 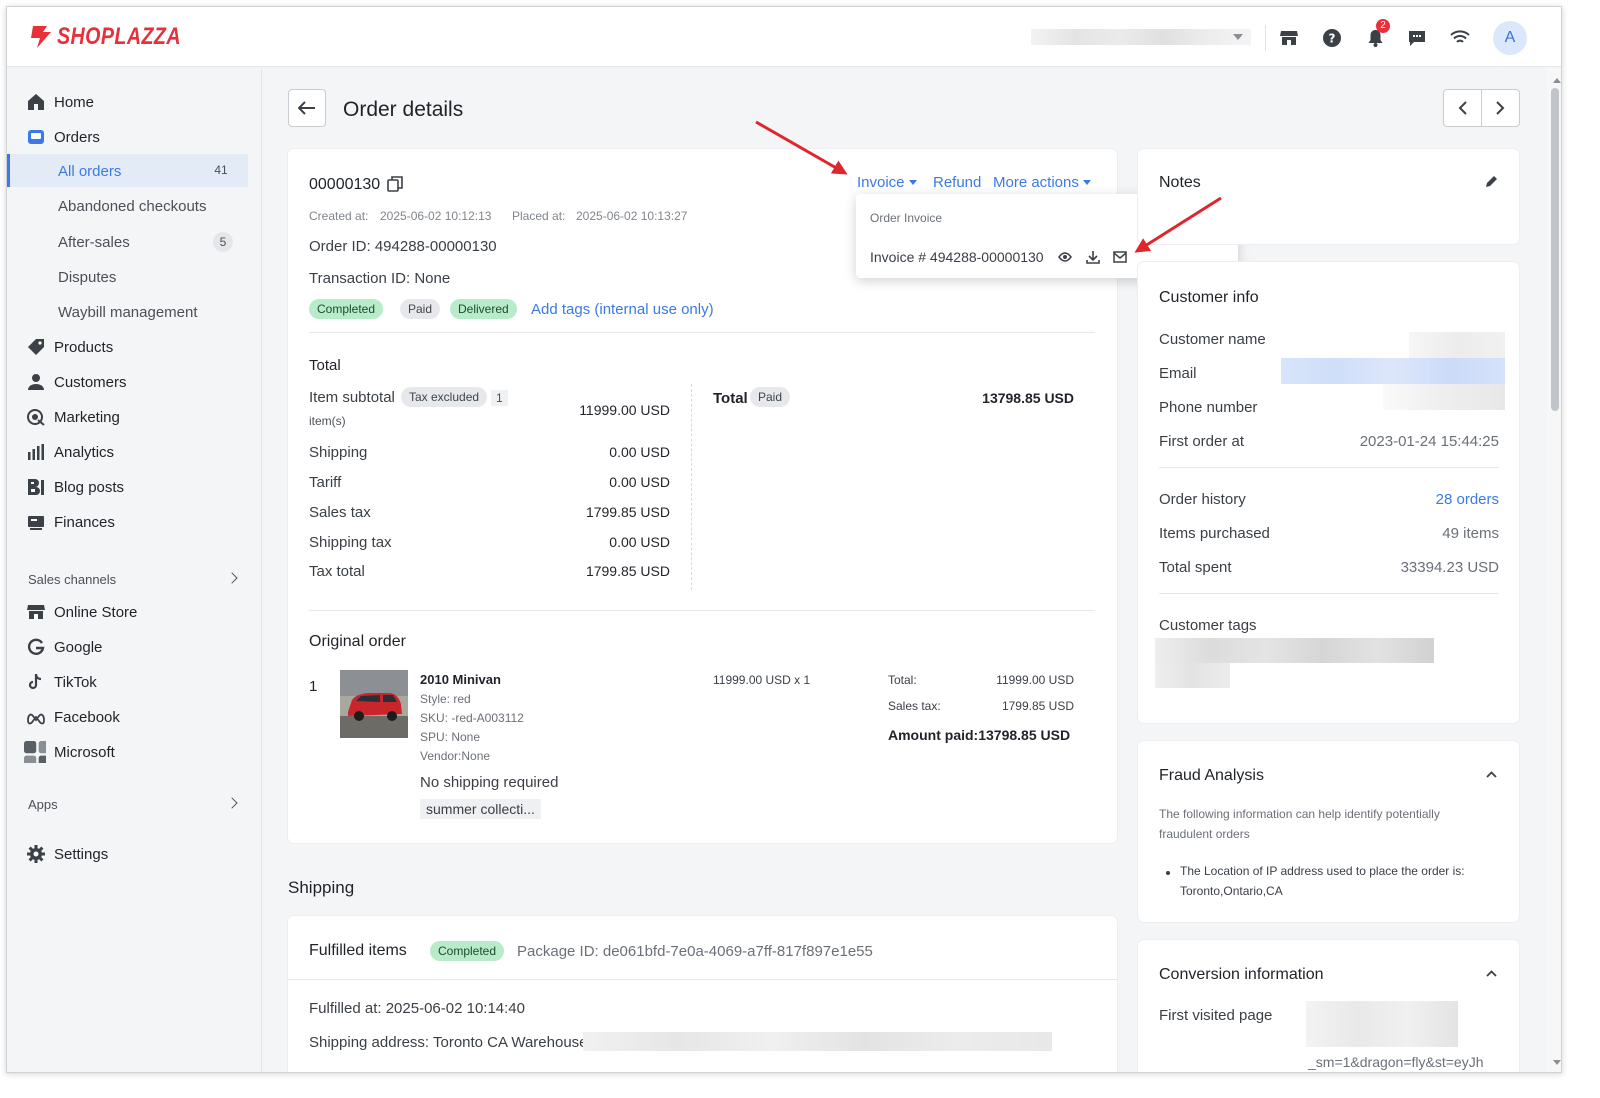 What do you see at coordinates (1178, 224) in the screenshot?
I see `arrow-to-email-icon` at bounding box center [1178, 224].